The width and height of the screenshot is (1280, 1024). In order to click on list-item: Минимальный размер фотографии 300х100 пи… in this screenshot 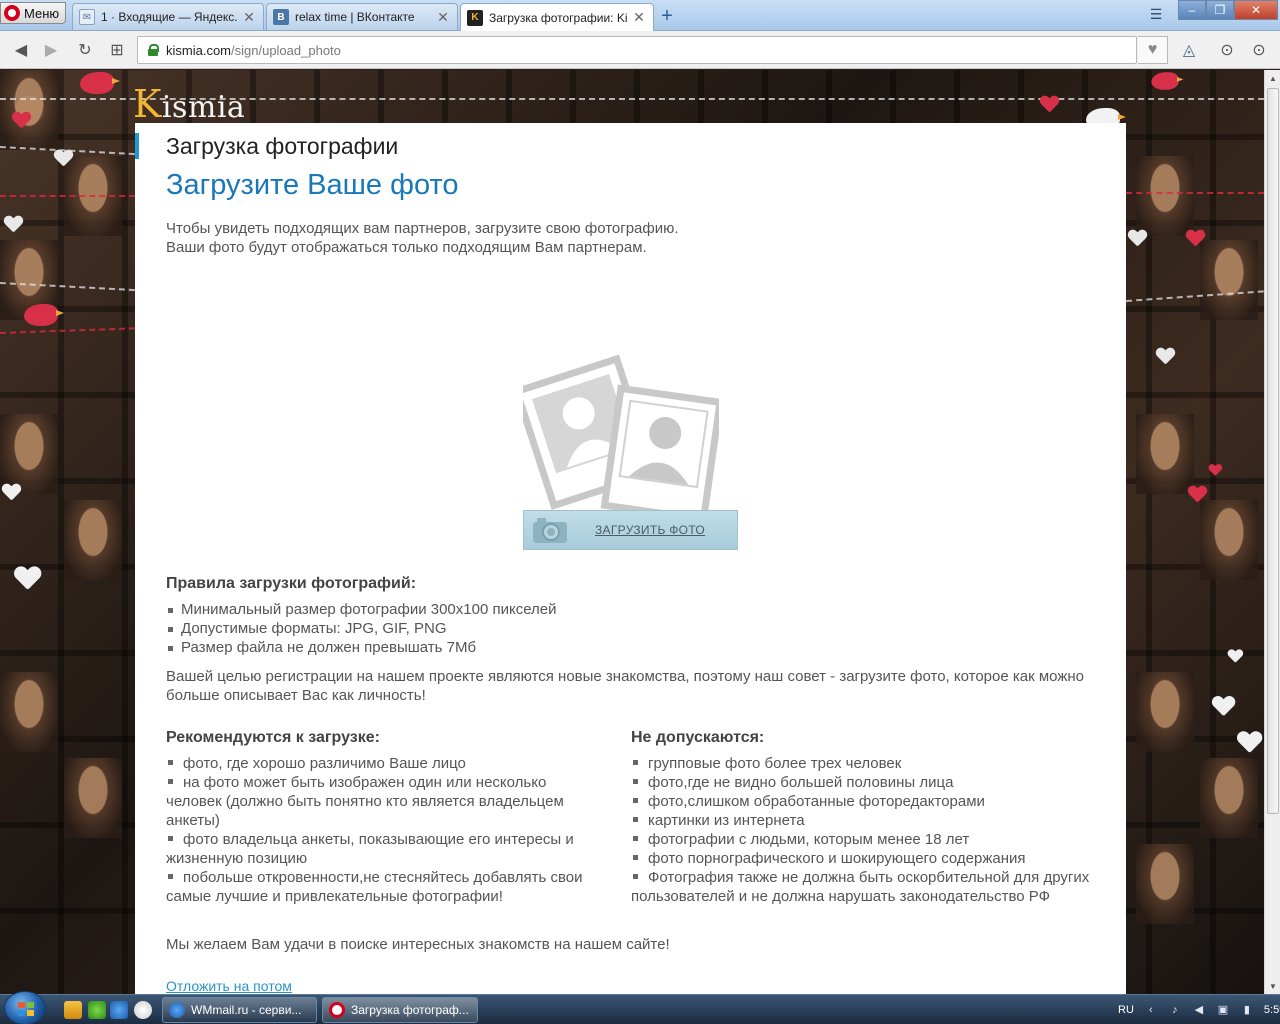, I will do `click(616, 609)`.